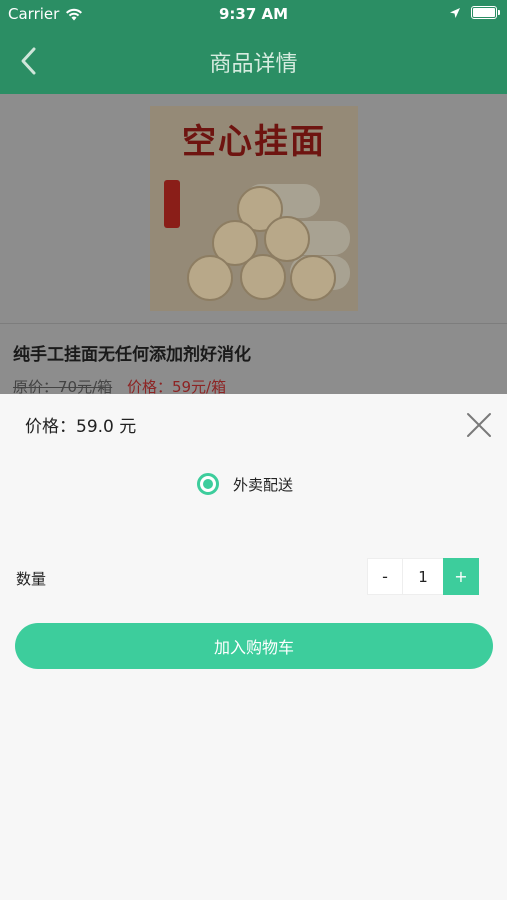 The width and height of the screenshot is (507, 900). I want to click on quantity-label: 数量, so click(31, 579).